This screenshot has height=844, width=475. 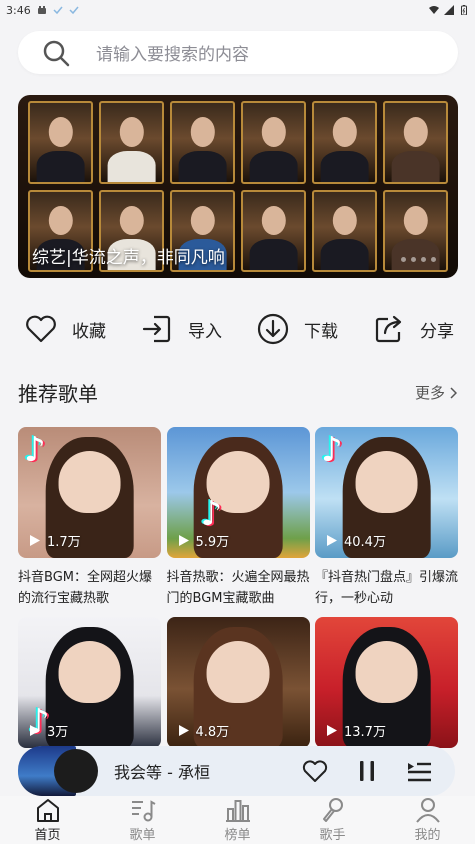 What do you see at coordinates (236, 771) in the screenshot?
I see `mini-player: 我会等 - 承桓` at bounding box center [236, 771].